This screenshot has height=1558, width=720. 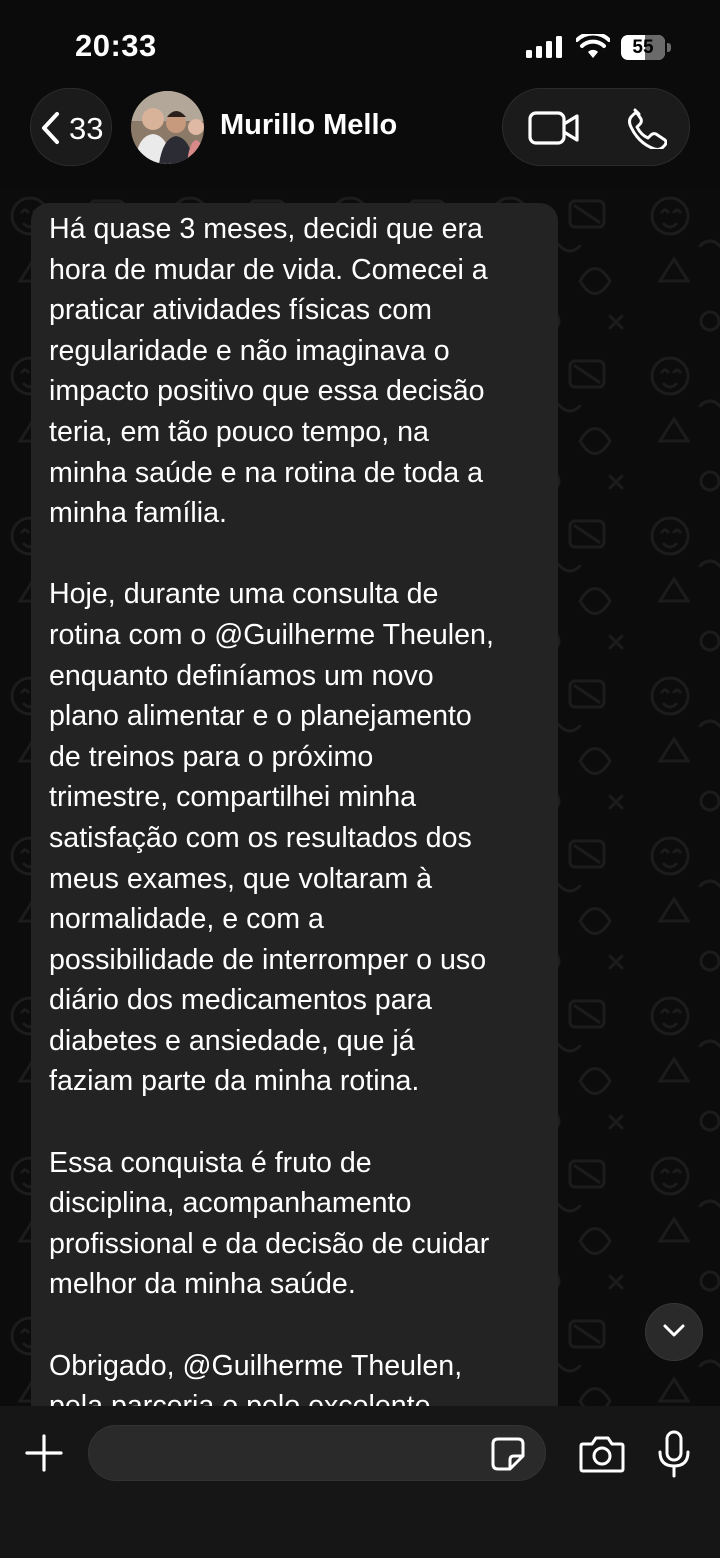 I want to click on sticker-icon, so click(x=508, y=1454).